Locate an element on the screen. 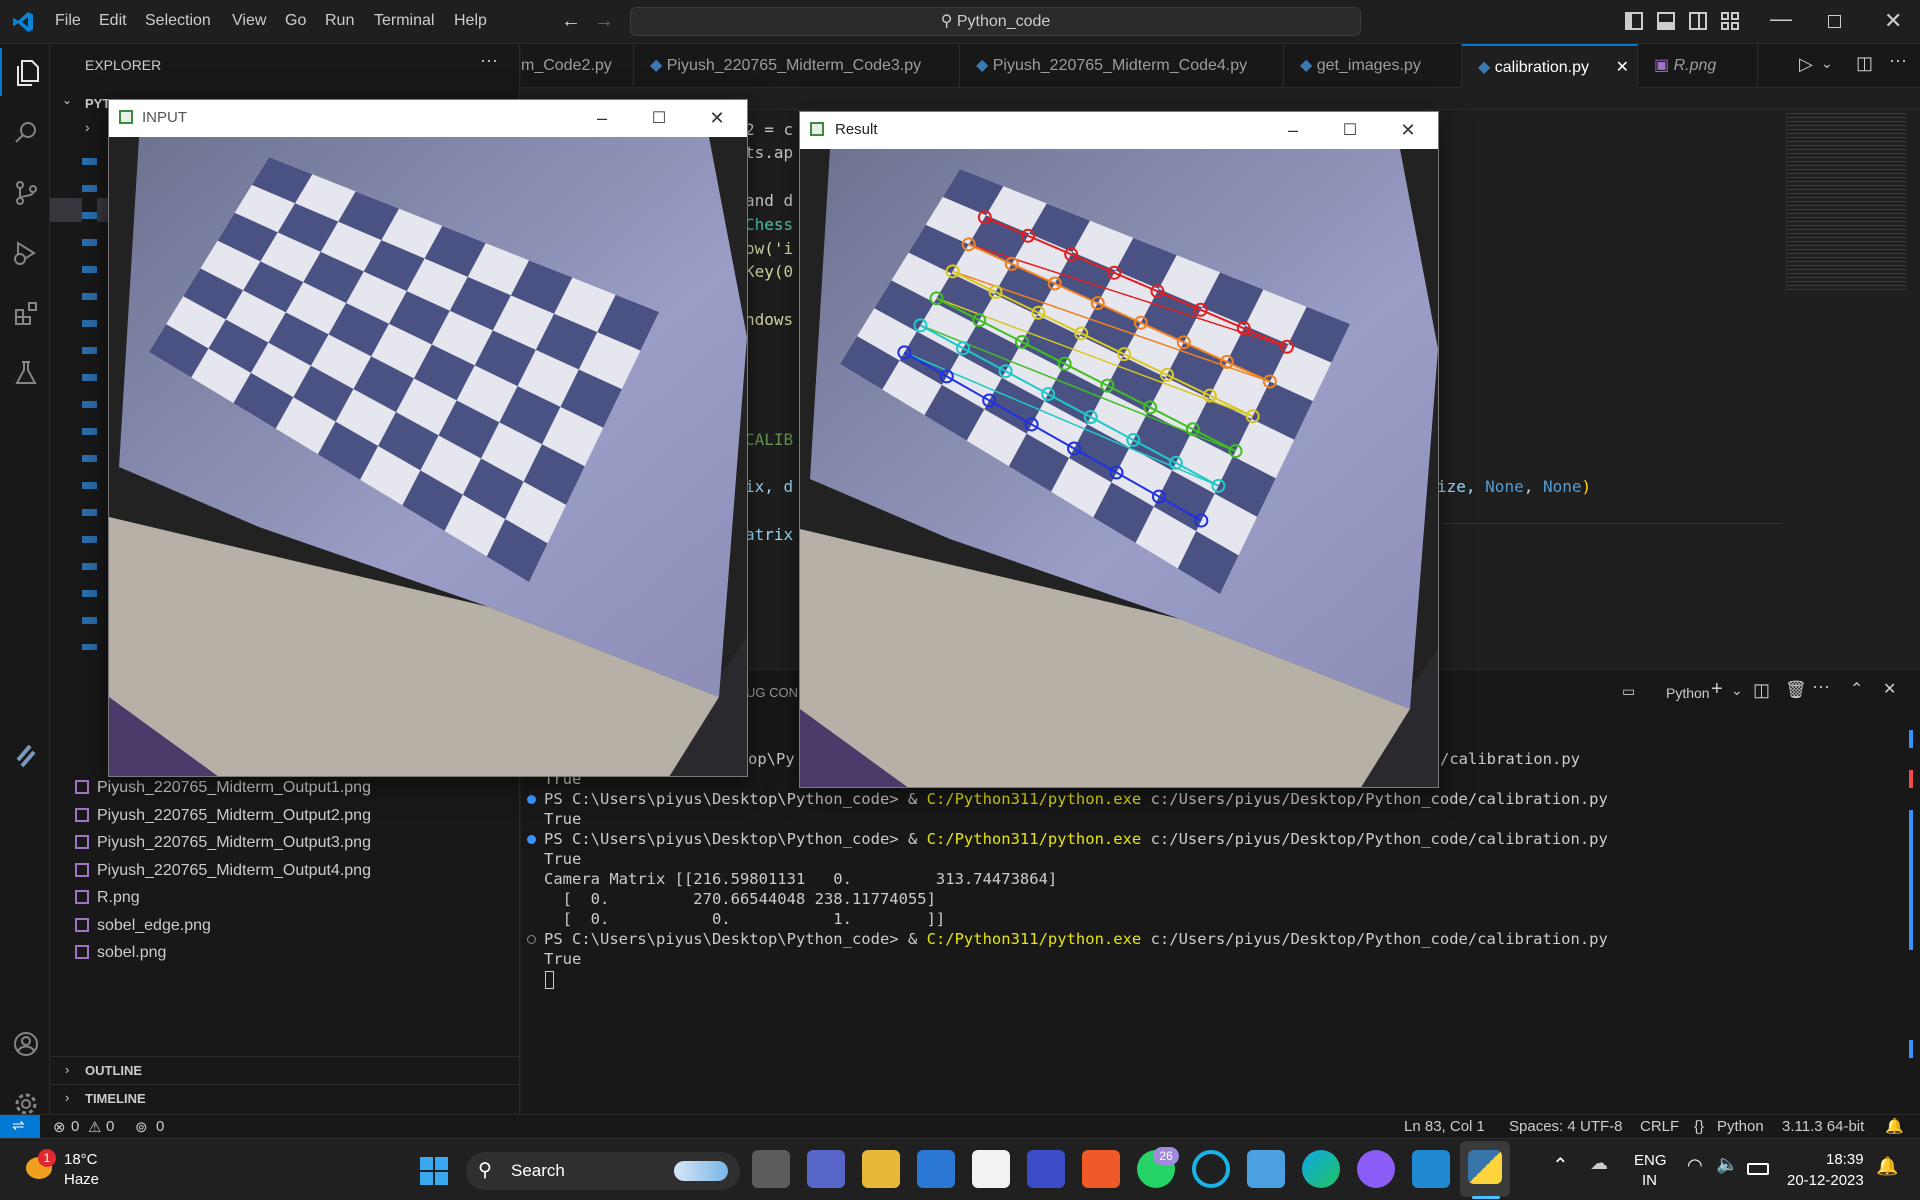 The height and width of the screenshot is (1200, 1920). notifications-icon: 🔔 is located at coordinates (1887, 1166).